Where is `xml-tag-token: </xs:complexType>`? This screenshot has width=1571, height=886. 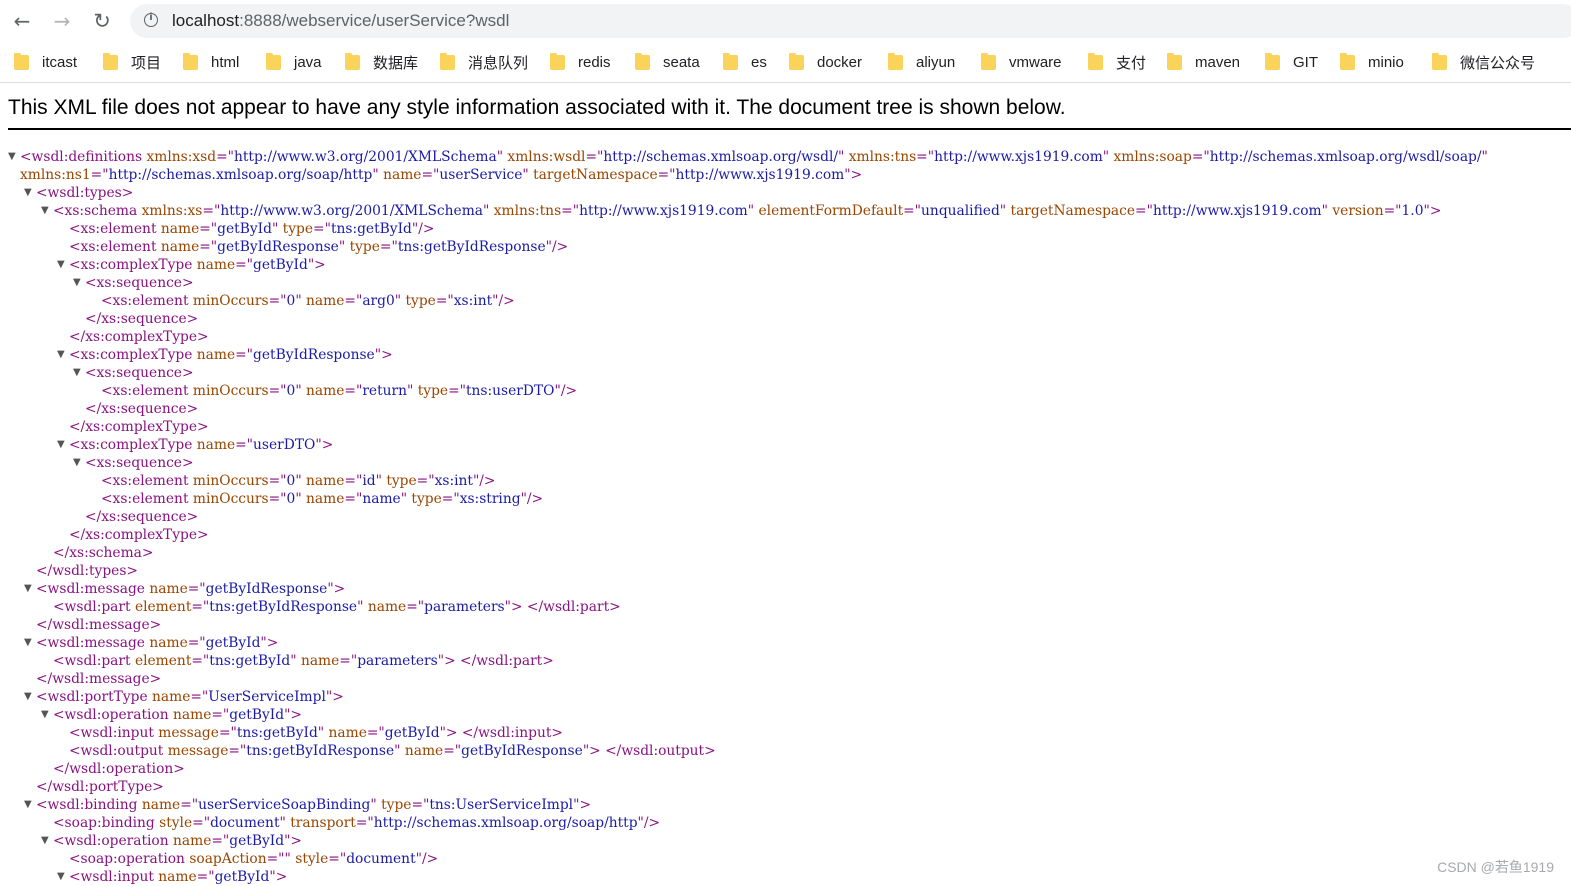 xml-tag-token: </xs:complexType> is located at coordinates (139, 337).